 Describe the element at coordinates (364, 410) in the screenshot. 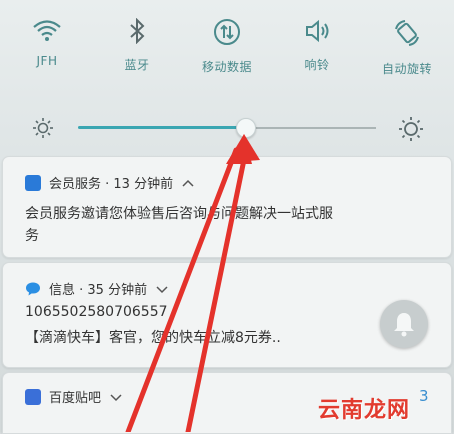

I see `watermark: 云南龙网` at that location.